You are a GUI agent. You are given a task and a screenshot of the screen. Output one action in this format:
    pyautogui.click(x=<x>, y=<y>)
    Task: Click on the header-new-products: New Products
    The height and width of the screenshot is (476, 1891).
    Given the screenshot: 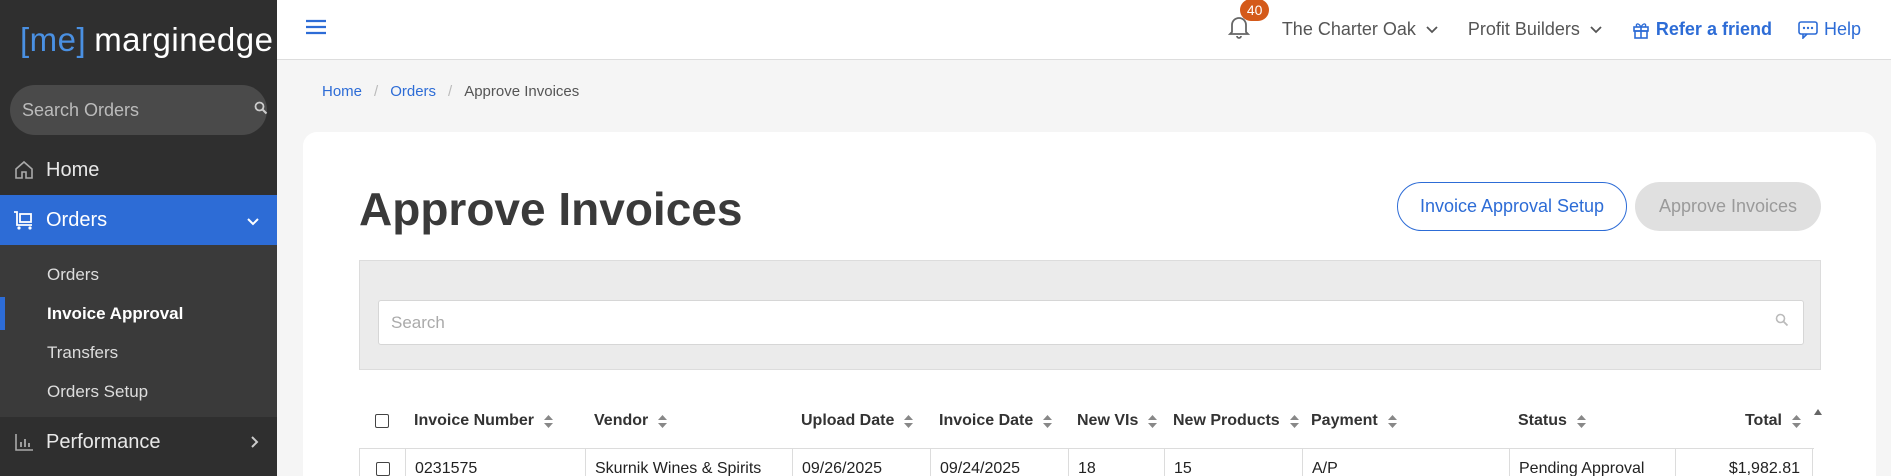 What is the action you would take?
    pyautogui.click(x=1233, y=421)
    